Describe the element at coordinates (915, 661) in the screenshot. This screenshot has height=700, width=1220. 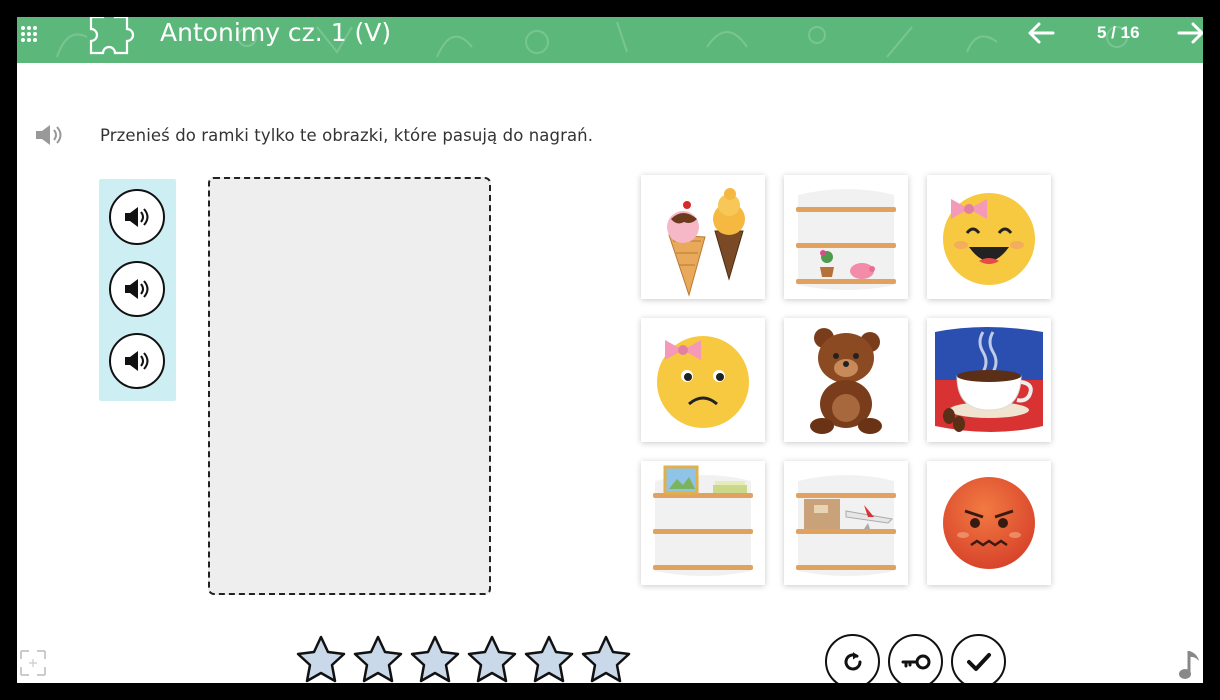
I see `key-icon` at that location.